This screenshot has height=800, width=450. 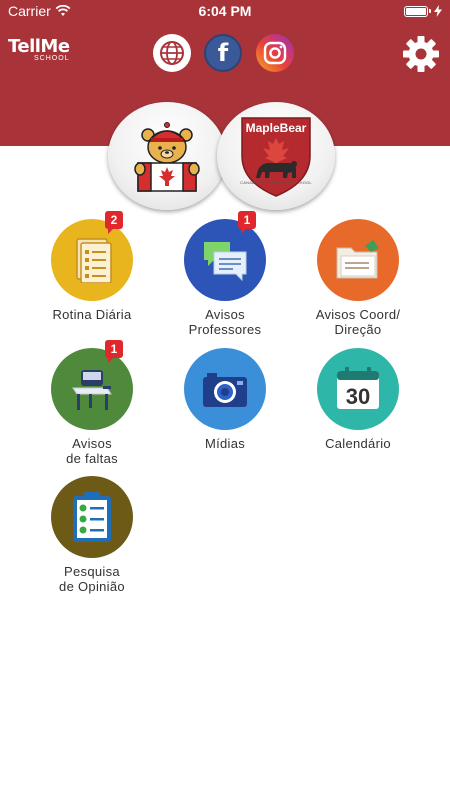 What do you see at coordinates (438, 11) in the screenshot?
I see `charging-bolt-icon` at bounding box center [438, 11].